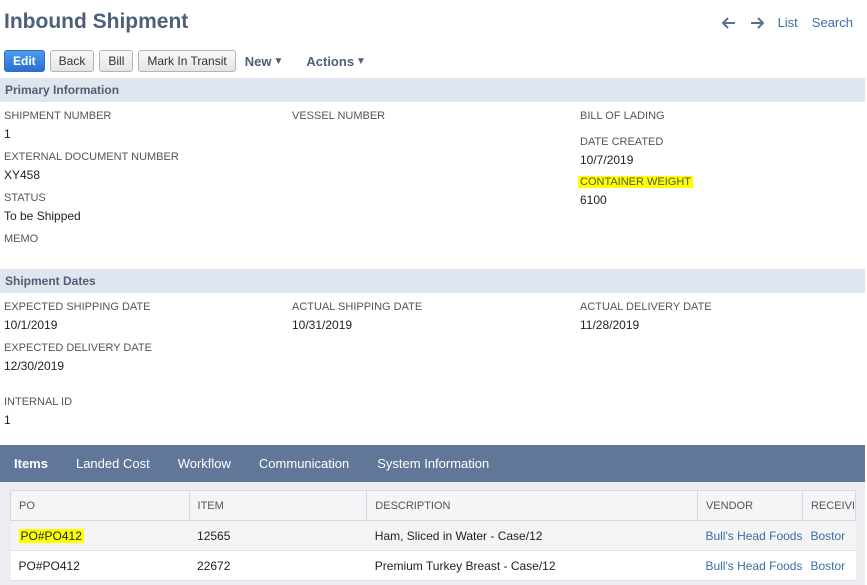  I want to click on bill-button: Bill, so click(116, 61).